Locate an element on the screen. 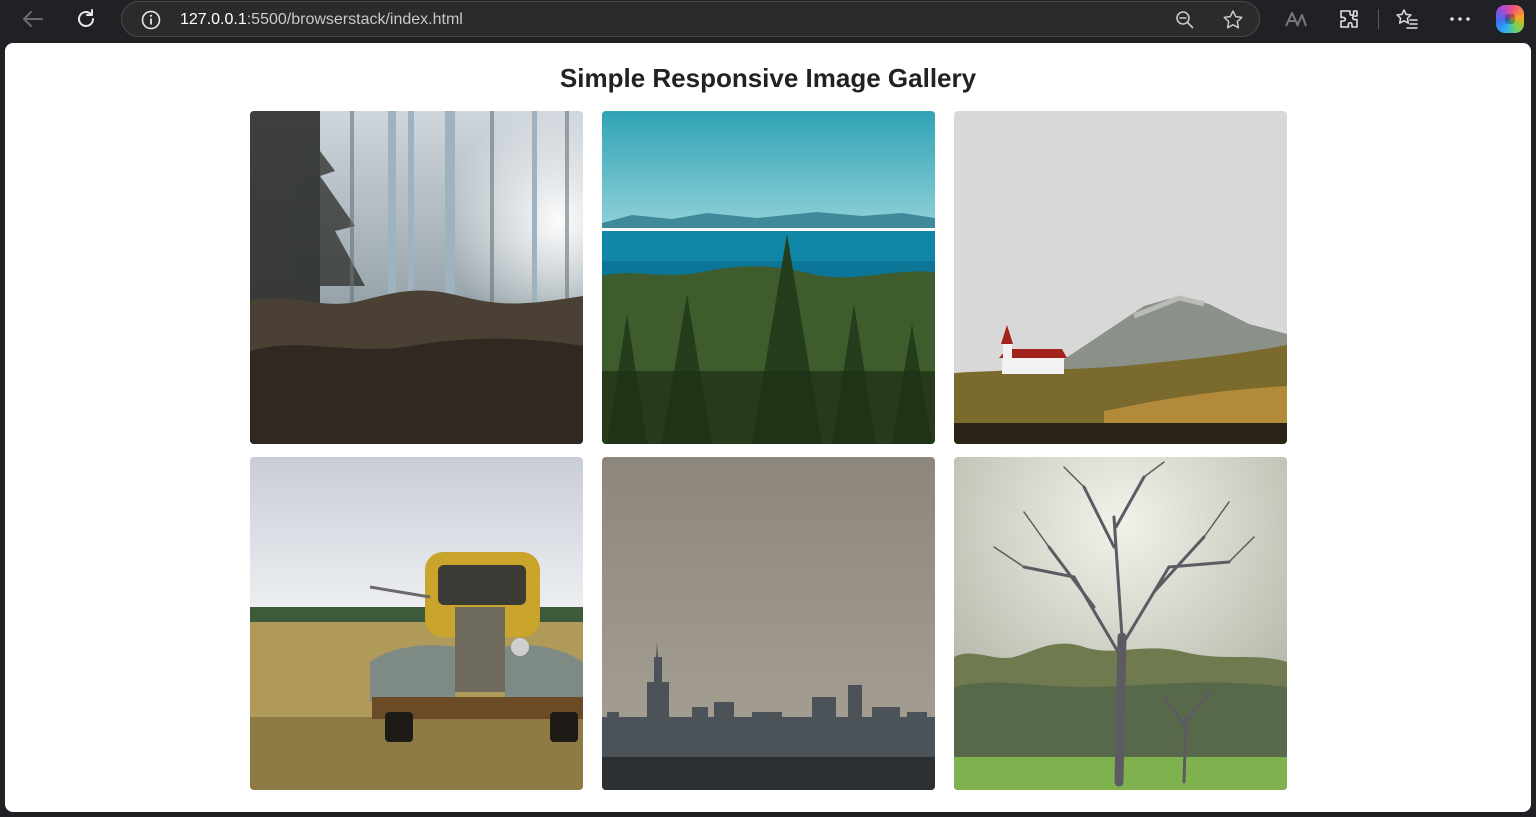 This screenshot has width=1536, height=817. favorite-star-icon is located at coordinates (1233, 20).